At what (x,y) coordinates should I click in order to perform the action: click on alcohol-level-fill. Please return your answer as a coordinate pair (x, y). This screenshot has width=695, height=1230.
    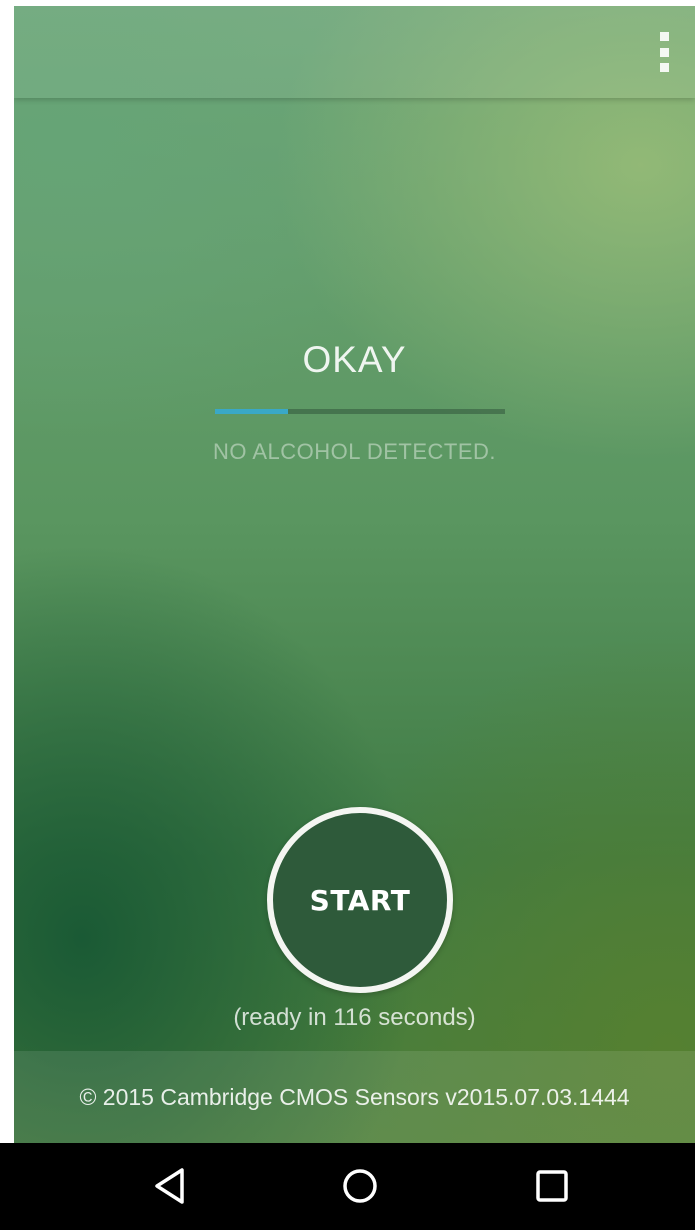
    Looking at the image, I should click on (251, 411).